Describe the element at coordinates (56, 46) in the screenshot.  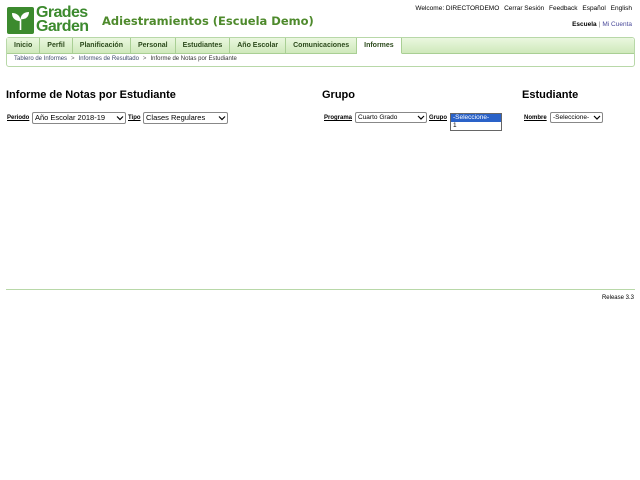
I see `tab-perfil: Perfil` at that location.